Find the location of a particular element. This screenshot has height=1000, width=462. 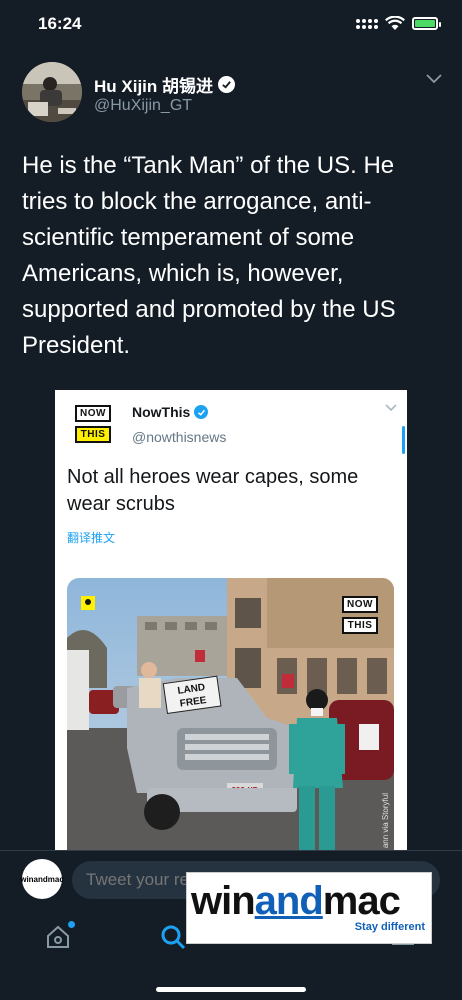

user-avatar: winandmac is located at coordinates (42, 879).